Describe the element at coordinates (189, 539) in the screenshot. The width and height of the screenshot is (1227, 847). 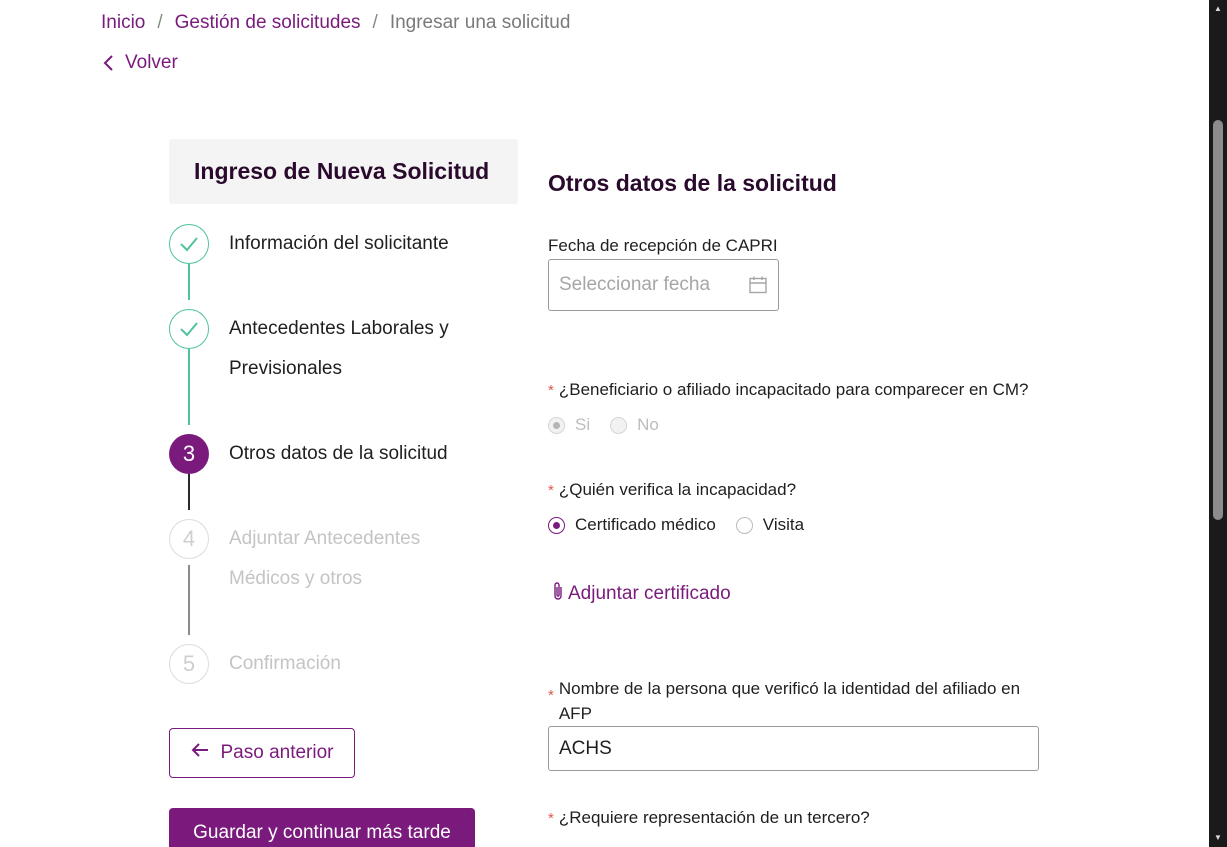
I see `step-4-number: 4` at that location.